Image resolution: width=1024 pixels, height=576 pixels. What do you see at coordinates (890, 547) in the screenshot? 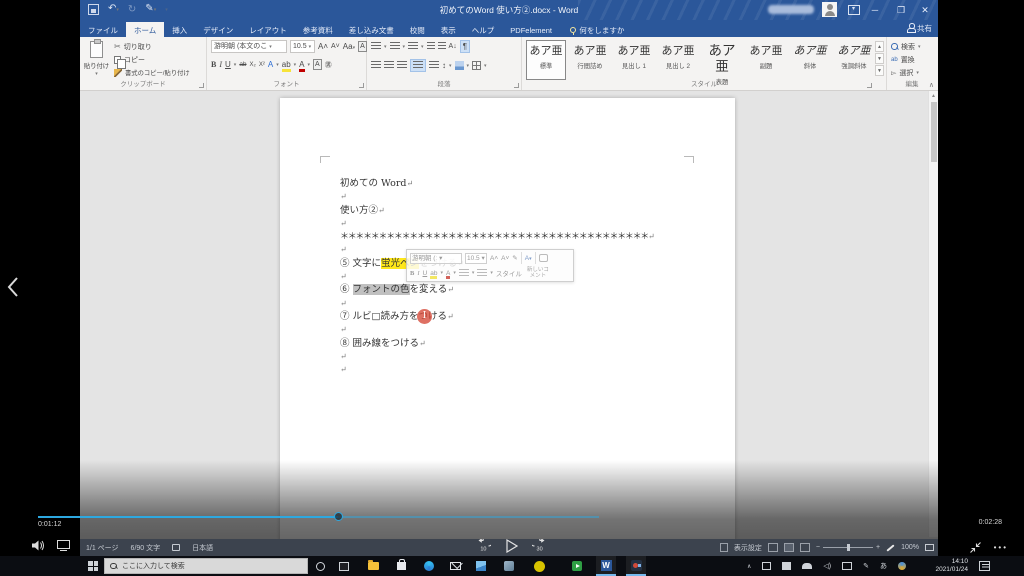
I see `annotation-pencil-icon` at bounding box center [890, 547].